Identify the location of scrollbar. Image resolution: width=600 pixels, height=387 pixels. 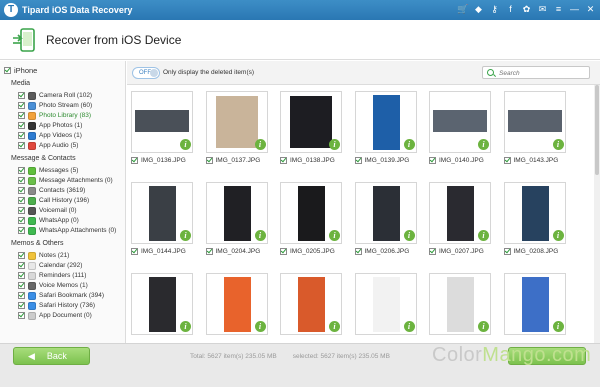
(597, 214).